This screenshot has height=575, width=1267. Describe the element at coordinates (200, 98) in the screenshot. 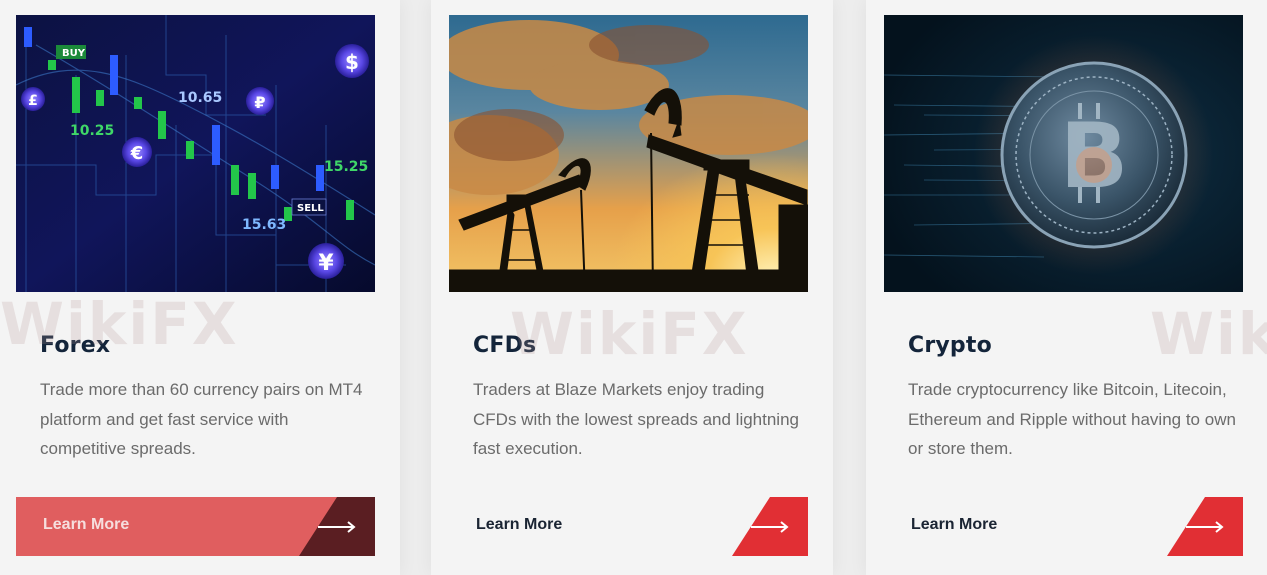

I see `svg-text: 10.65` at that location.